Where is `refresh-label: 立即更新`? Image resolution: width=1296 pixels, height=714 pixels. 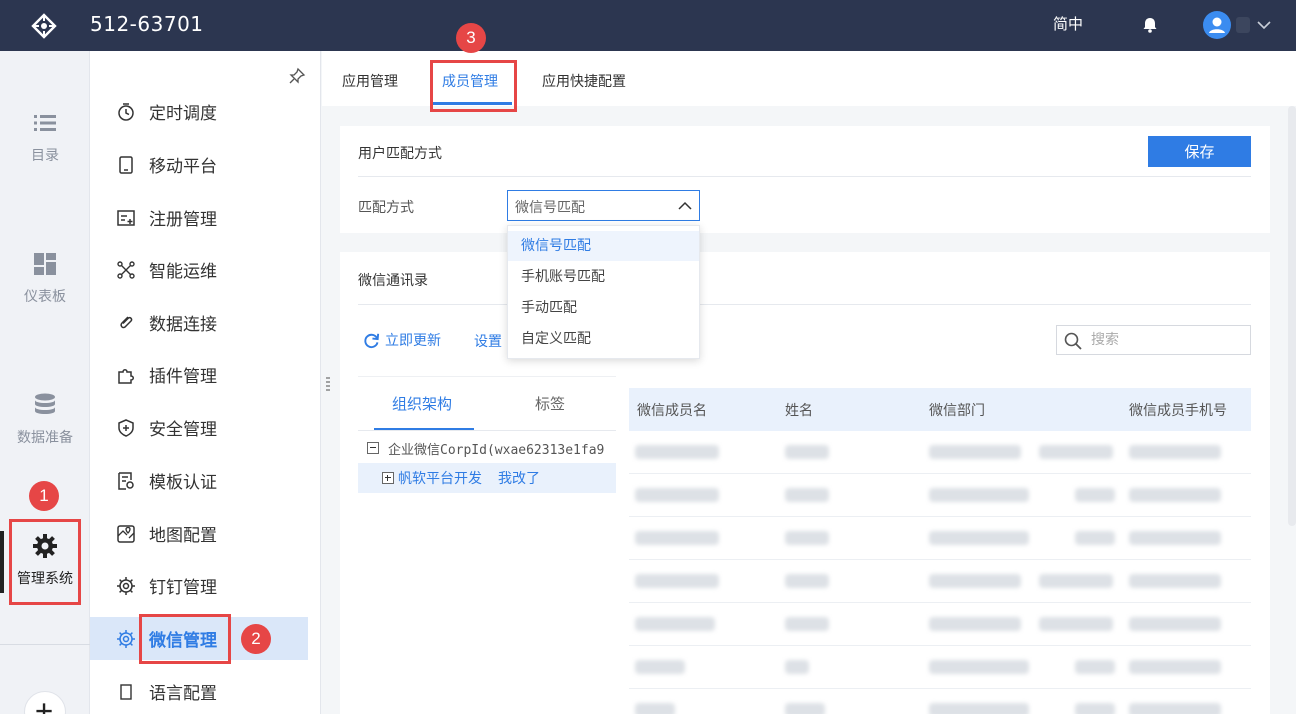 refresh-label: 立即更新 is located at coordinates (413, 341).